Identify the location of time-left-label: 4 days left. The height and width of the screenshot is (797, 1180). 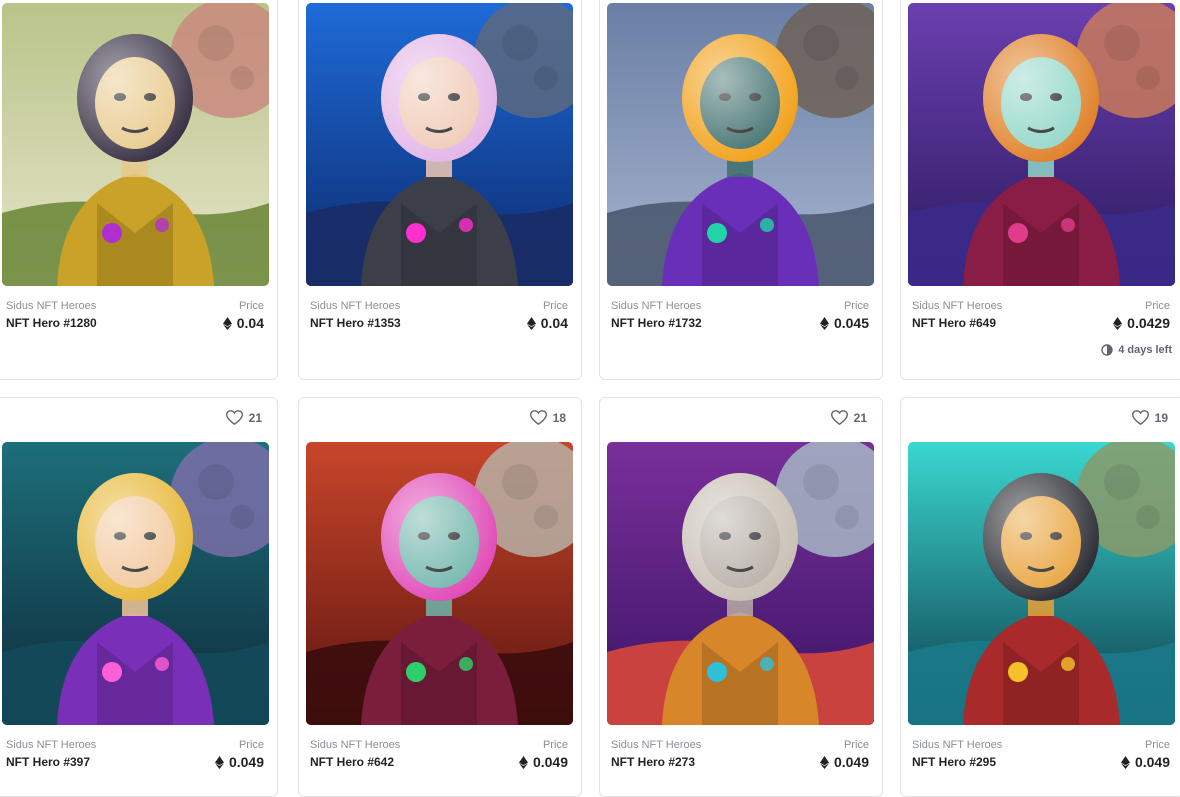
(1145, 350).